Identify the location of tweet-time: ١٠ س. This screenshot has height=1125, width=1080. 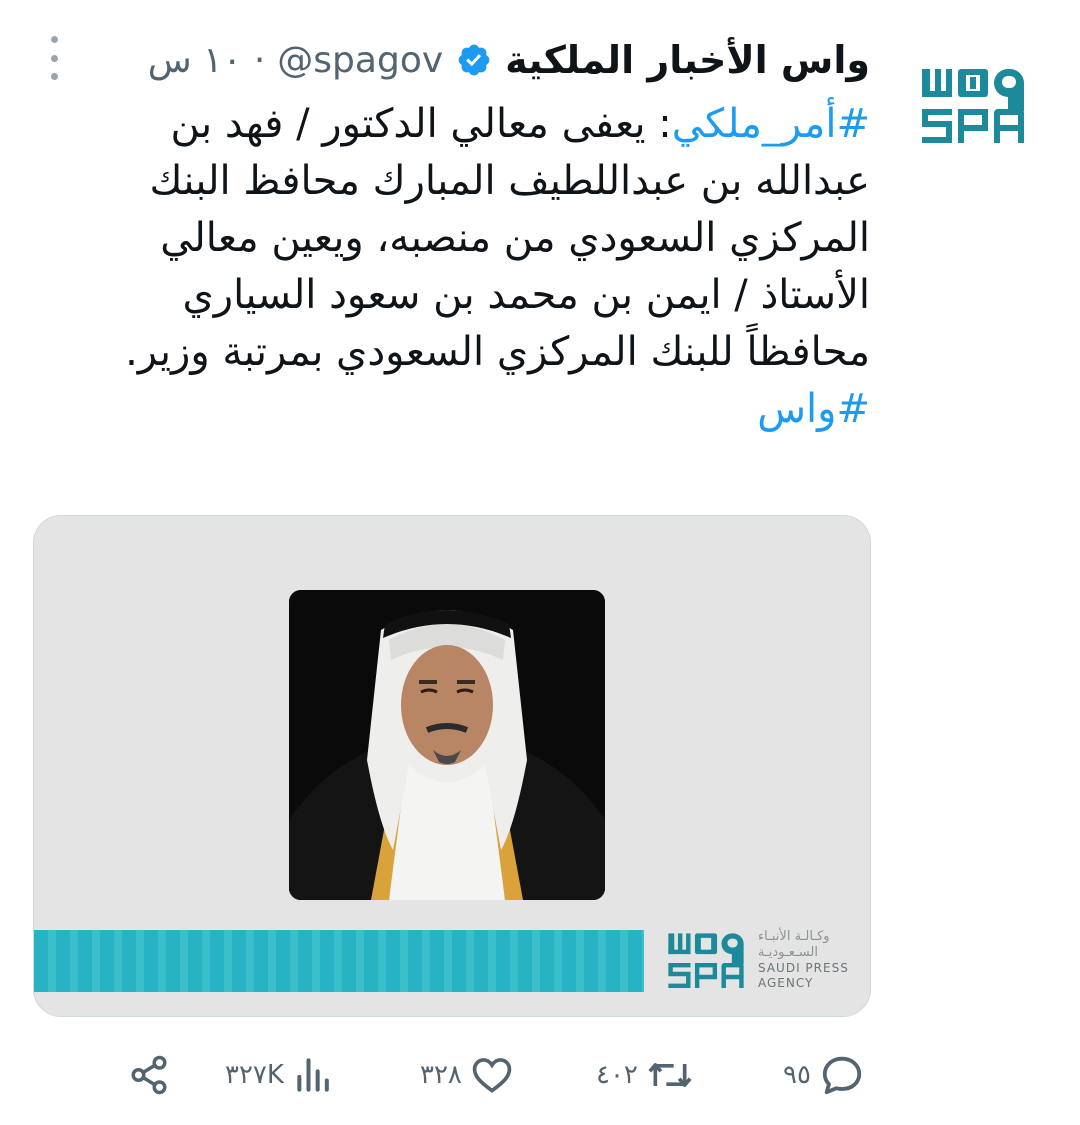
(195, 60).